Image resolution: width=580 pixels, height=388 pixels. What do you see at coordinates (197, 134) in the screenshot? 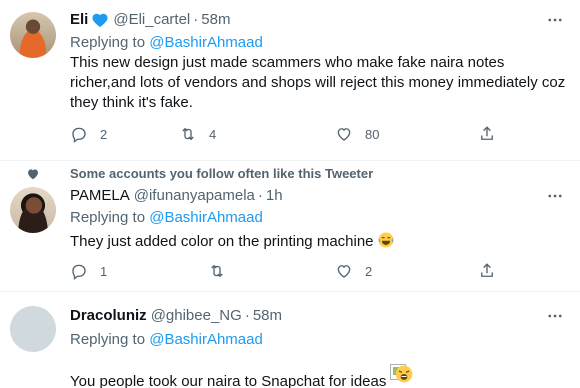
I see `retweet-button: 4` at bounding box center [197, 134].